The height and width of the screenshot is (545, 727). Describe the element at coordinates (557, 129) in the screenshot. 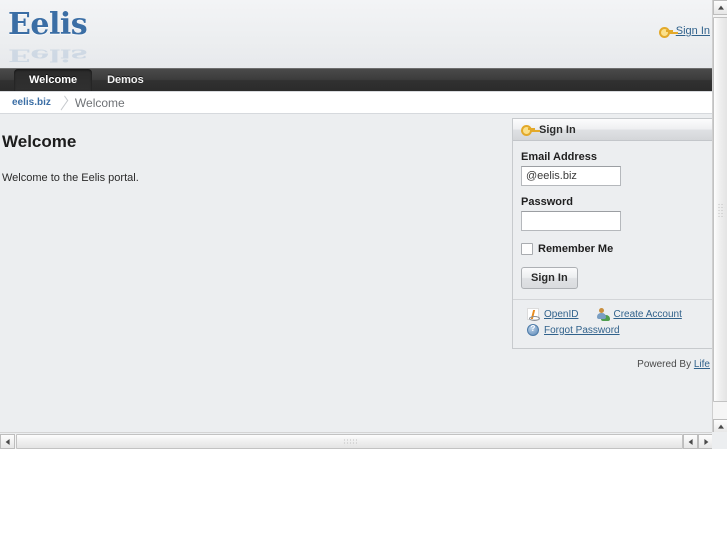

I see `signin-portlet-title: Sign In` at that location.